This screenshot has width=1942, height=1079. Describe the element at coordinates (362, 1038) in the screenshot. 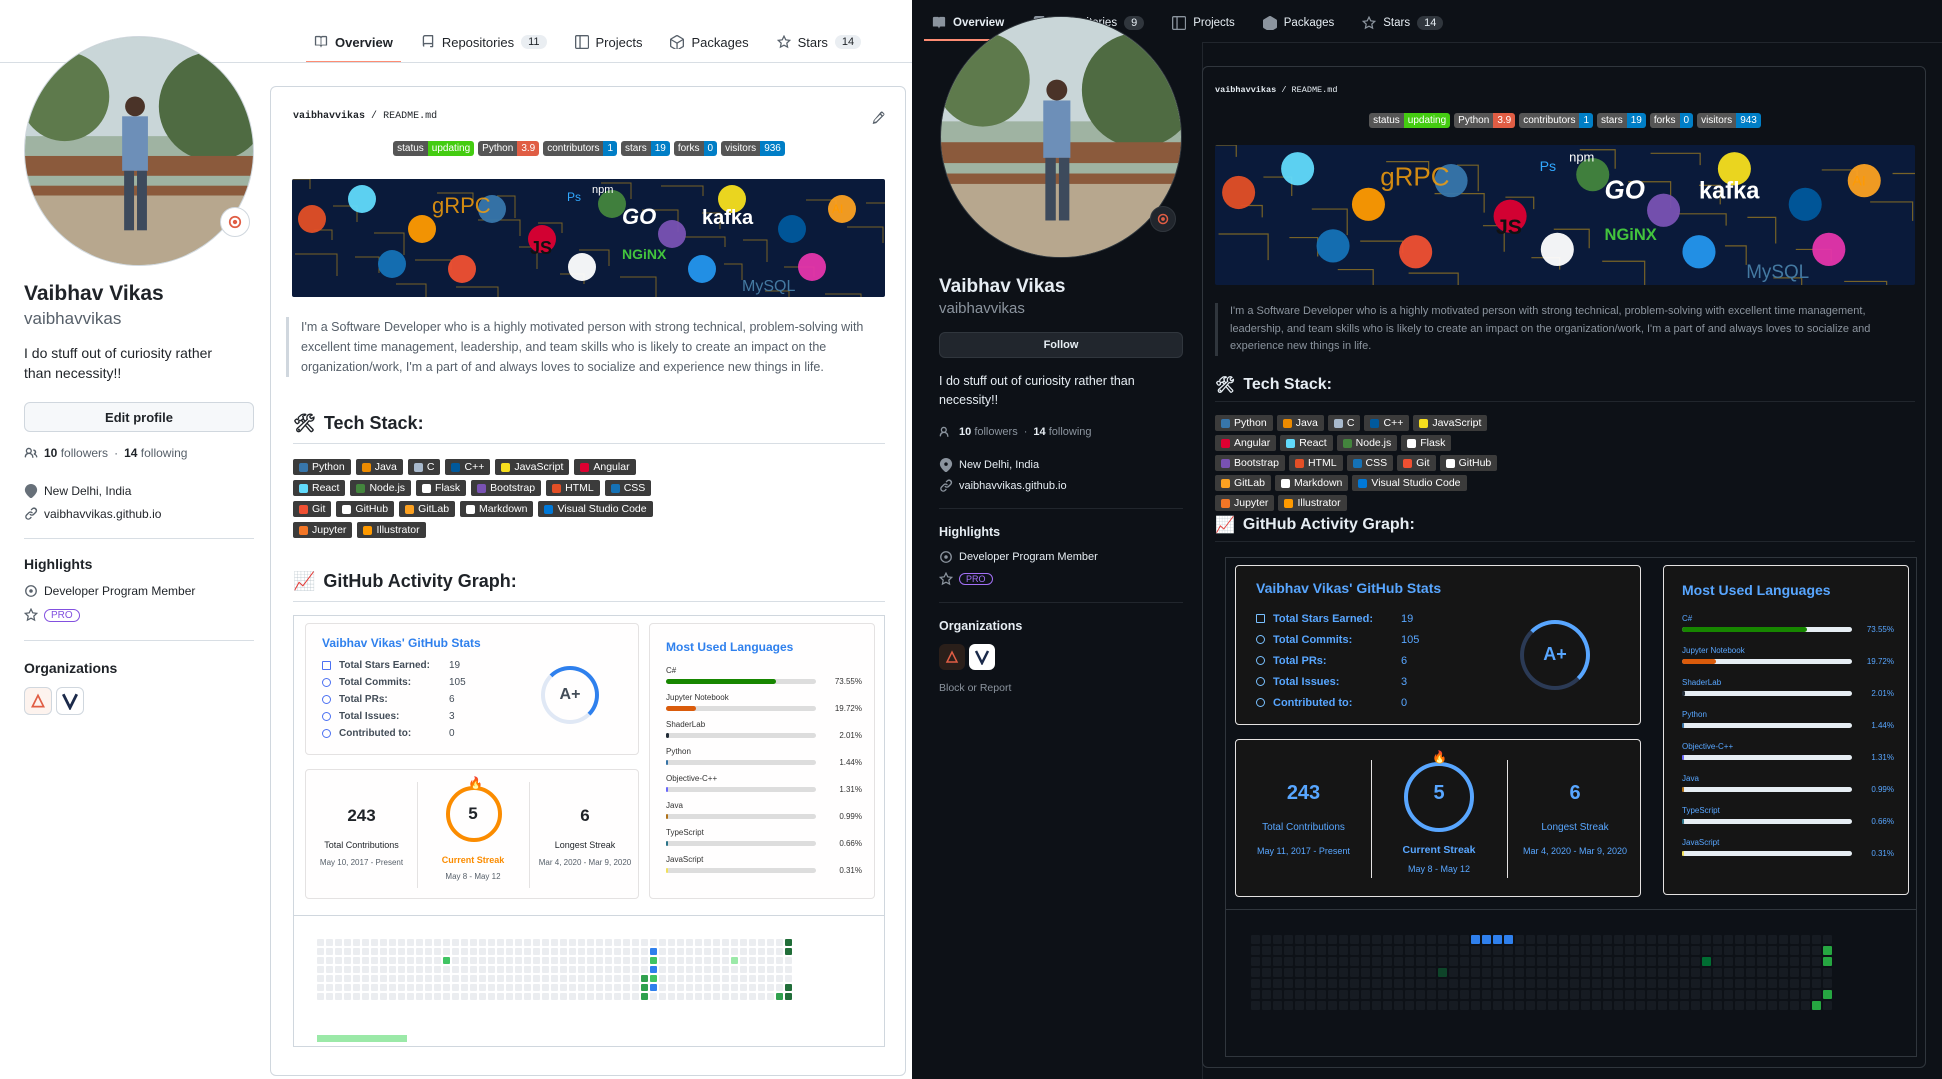

I see `graph-scrollbar` at that location.